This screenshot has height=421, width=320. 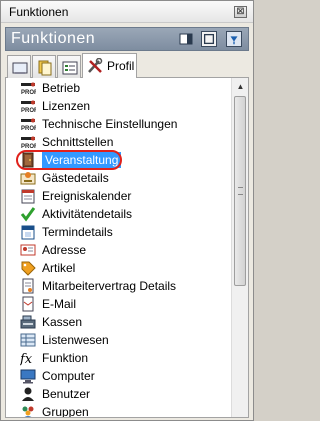 I want to click on user-icon, so click(x=28, y=394).